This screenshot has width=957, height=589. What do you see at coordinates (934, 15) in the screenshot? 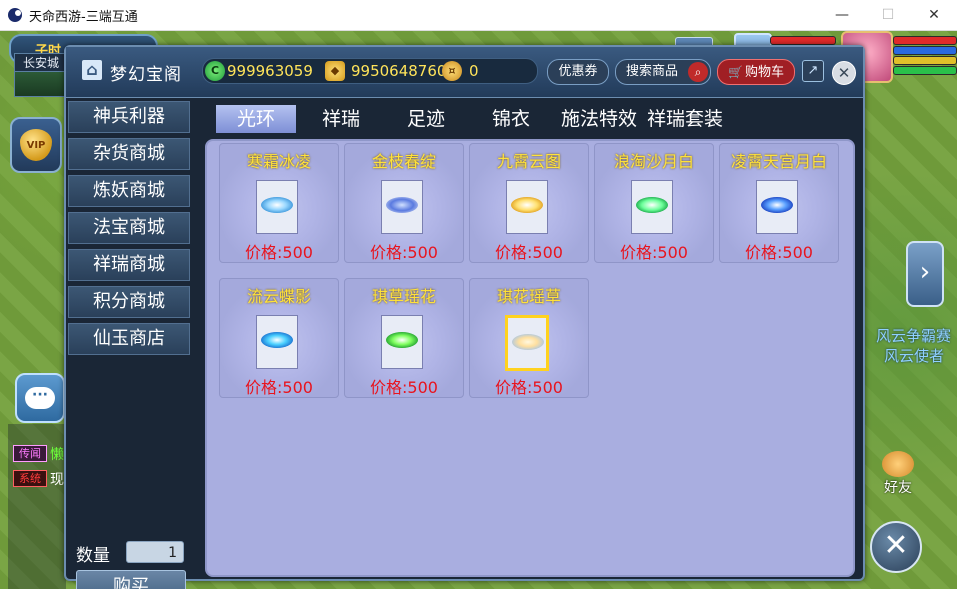
I see `close-window-button: ✕` at bounding box center [934, 15].